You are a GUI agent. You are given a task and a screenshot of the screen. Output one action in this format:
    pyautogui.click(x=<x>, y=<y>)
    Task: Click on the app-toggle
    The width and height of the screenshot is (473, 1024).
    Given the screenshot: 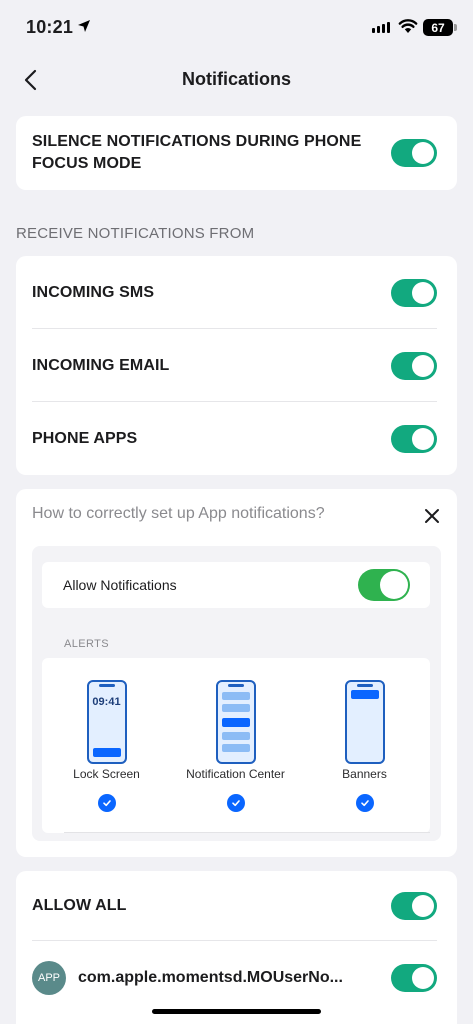 What is the action you would take?
    pyautogui.click(x=414, y=978)
    